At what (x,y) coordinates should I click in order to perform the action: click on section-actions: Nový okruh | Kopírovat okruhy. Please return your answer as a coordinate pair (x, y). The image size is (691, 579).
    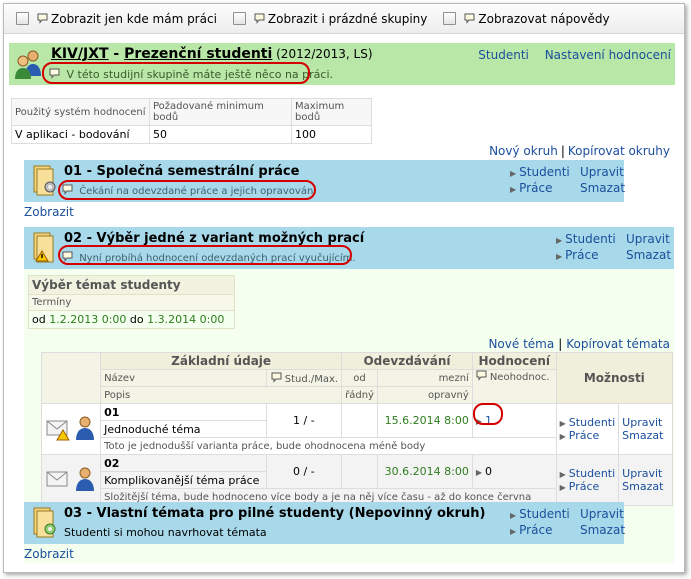
    Looking at the image, I should click on (579, 151).